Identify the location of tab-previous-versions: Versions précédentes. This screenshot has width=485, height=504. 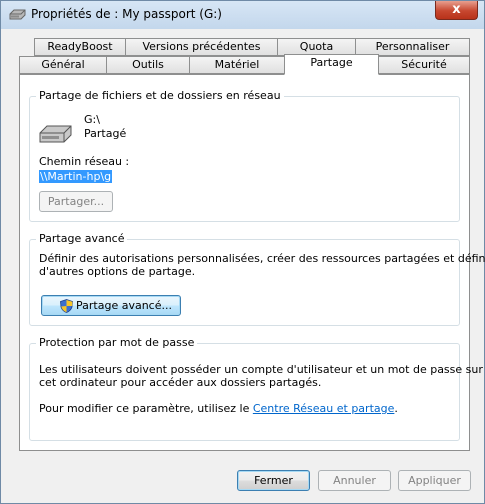
(201, 47).